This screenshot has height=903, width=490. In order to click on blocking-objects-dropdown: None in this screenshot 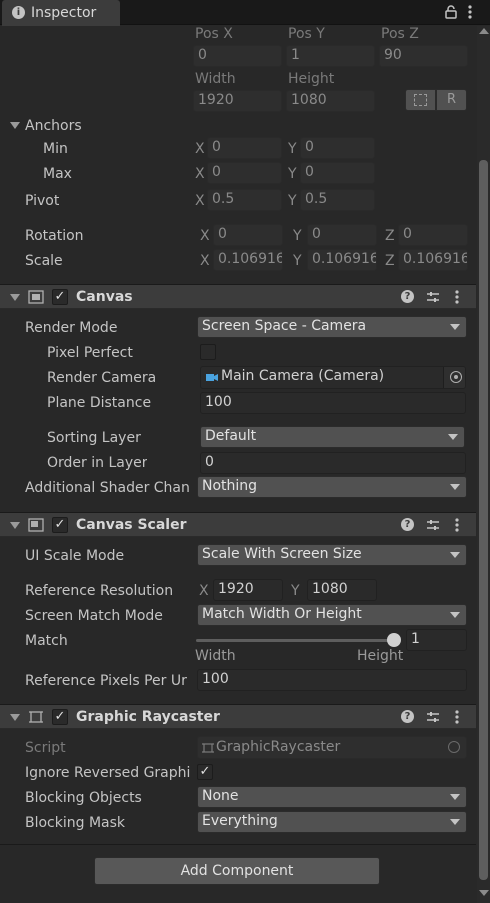, I will do `click(332, 797)`.